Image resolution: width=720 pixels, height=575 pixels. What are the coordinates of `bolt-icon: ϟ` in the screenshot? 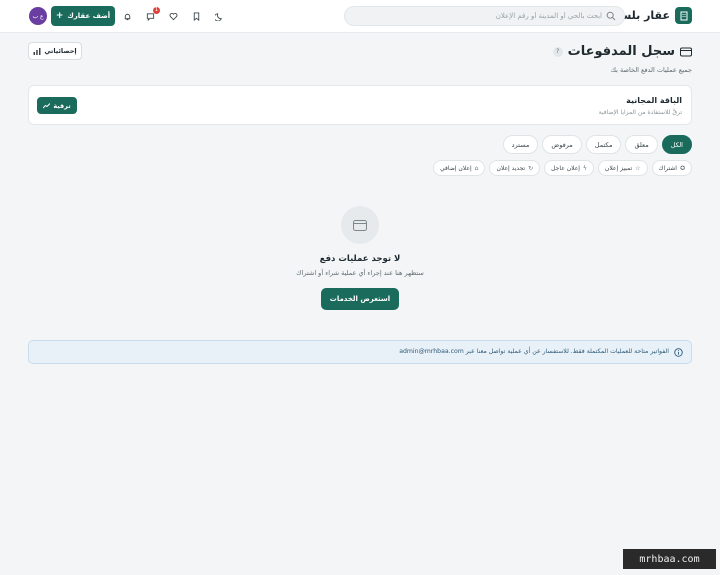 It's located at (584, 168).